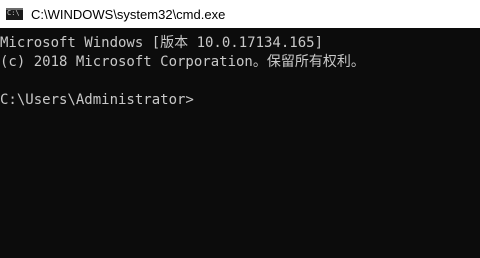  I want to click on cmd-icon-glyph: C:\, so click(13, 13).